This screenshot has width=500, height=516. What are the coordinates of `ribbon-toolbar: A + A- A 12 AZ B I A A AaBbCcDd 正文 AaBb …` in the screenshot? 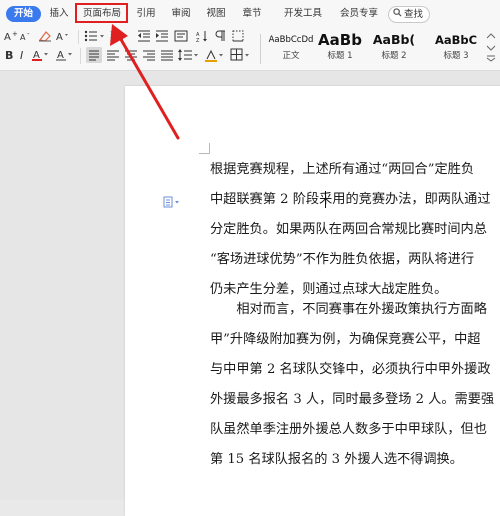 It's located at (250, 48).